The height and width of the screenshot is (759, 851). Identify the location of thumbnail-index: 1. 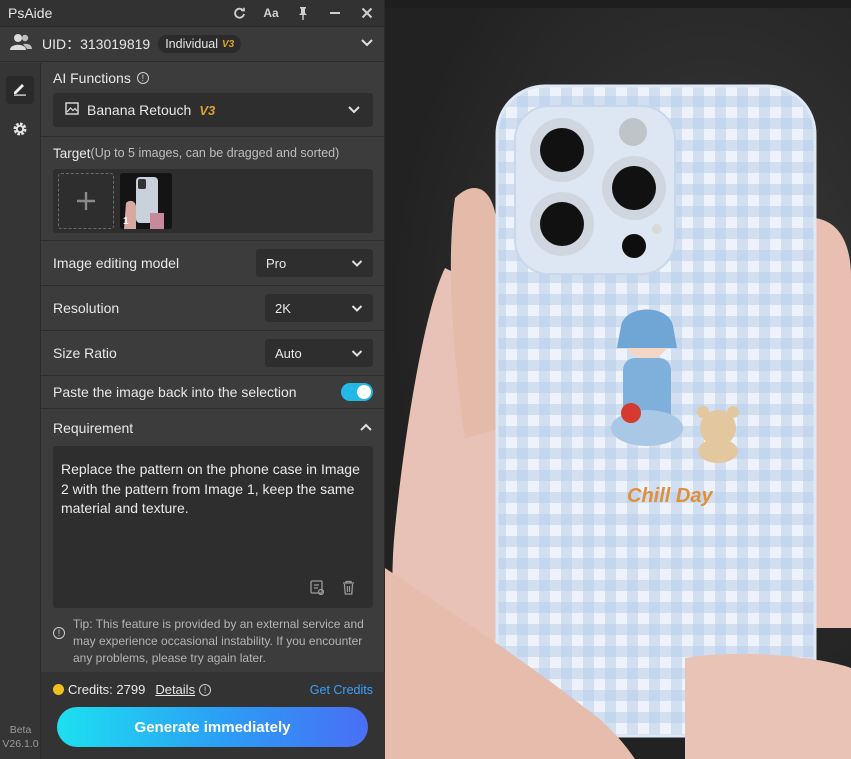
(126, 221).